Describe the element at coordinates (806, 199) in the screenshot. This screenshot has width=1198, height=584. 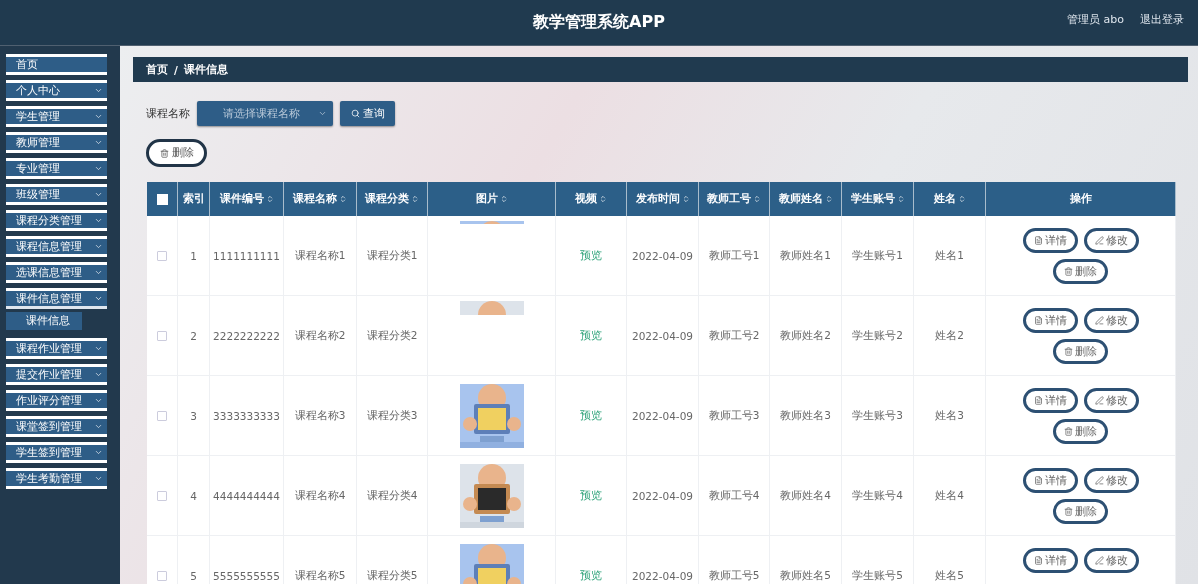
I see `column-header: 教师姓名` at that location.